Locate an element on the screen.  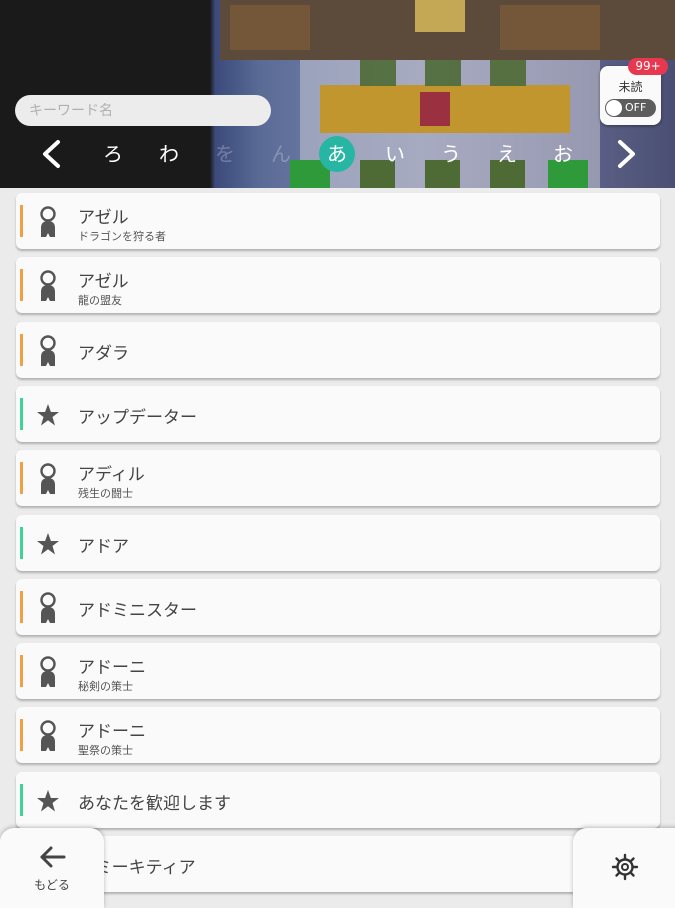
toggle-state: OFF is located at coordinates (636, 107).